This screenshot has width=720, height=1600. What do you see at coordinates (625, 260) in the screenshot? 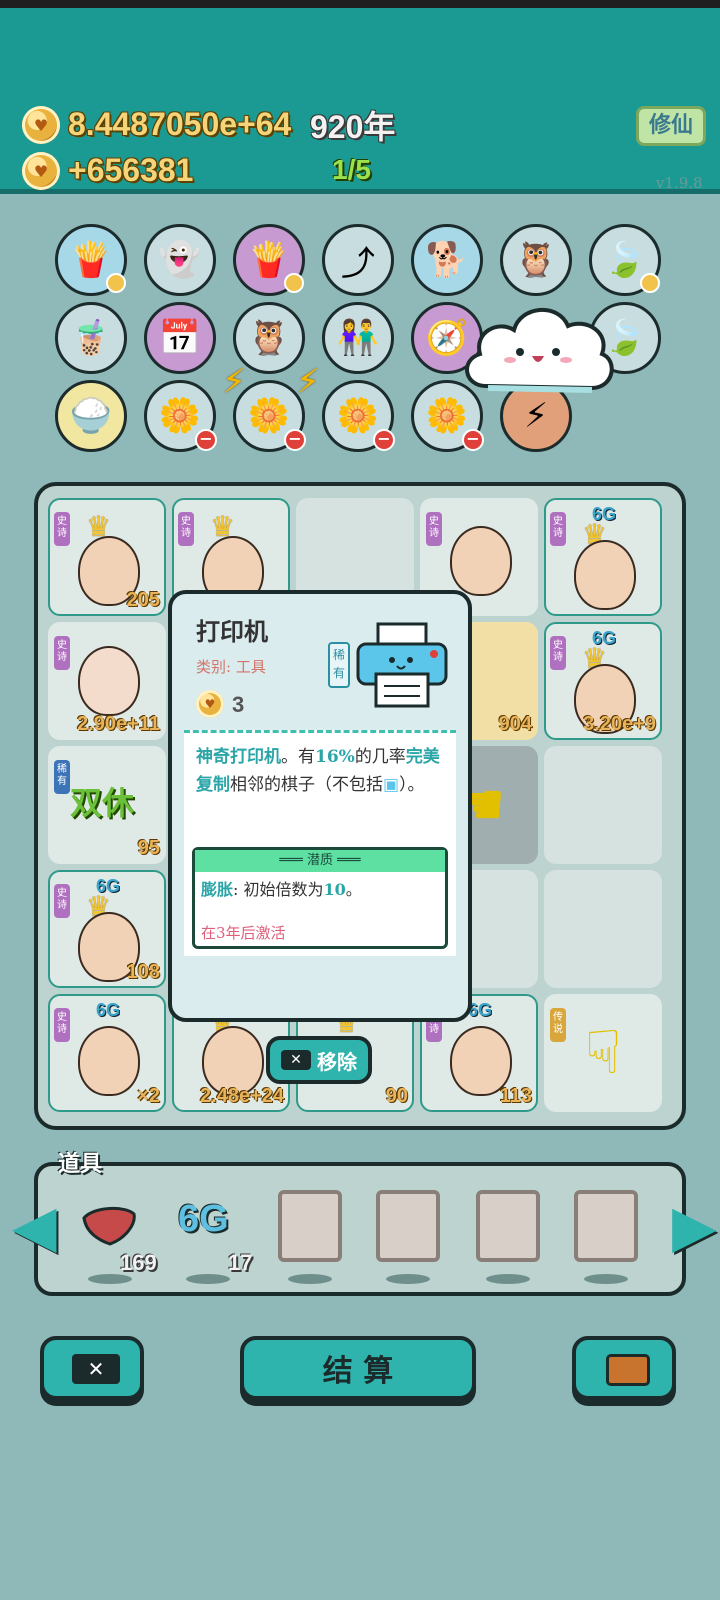
I see `leaf-icon: 🍃` at bounding box center [625, 260].